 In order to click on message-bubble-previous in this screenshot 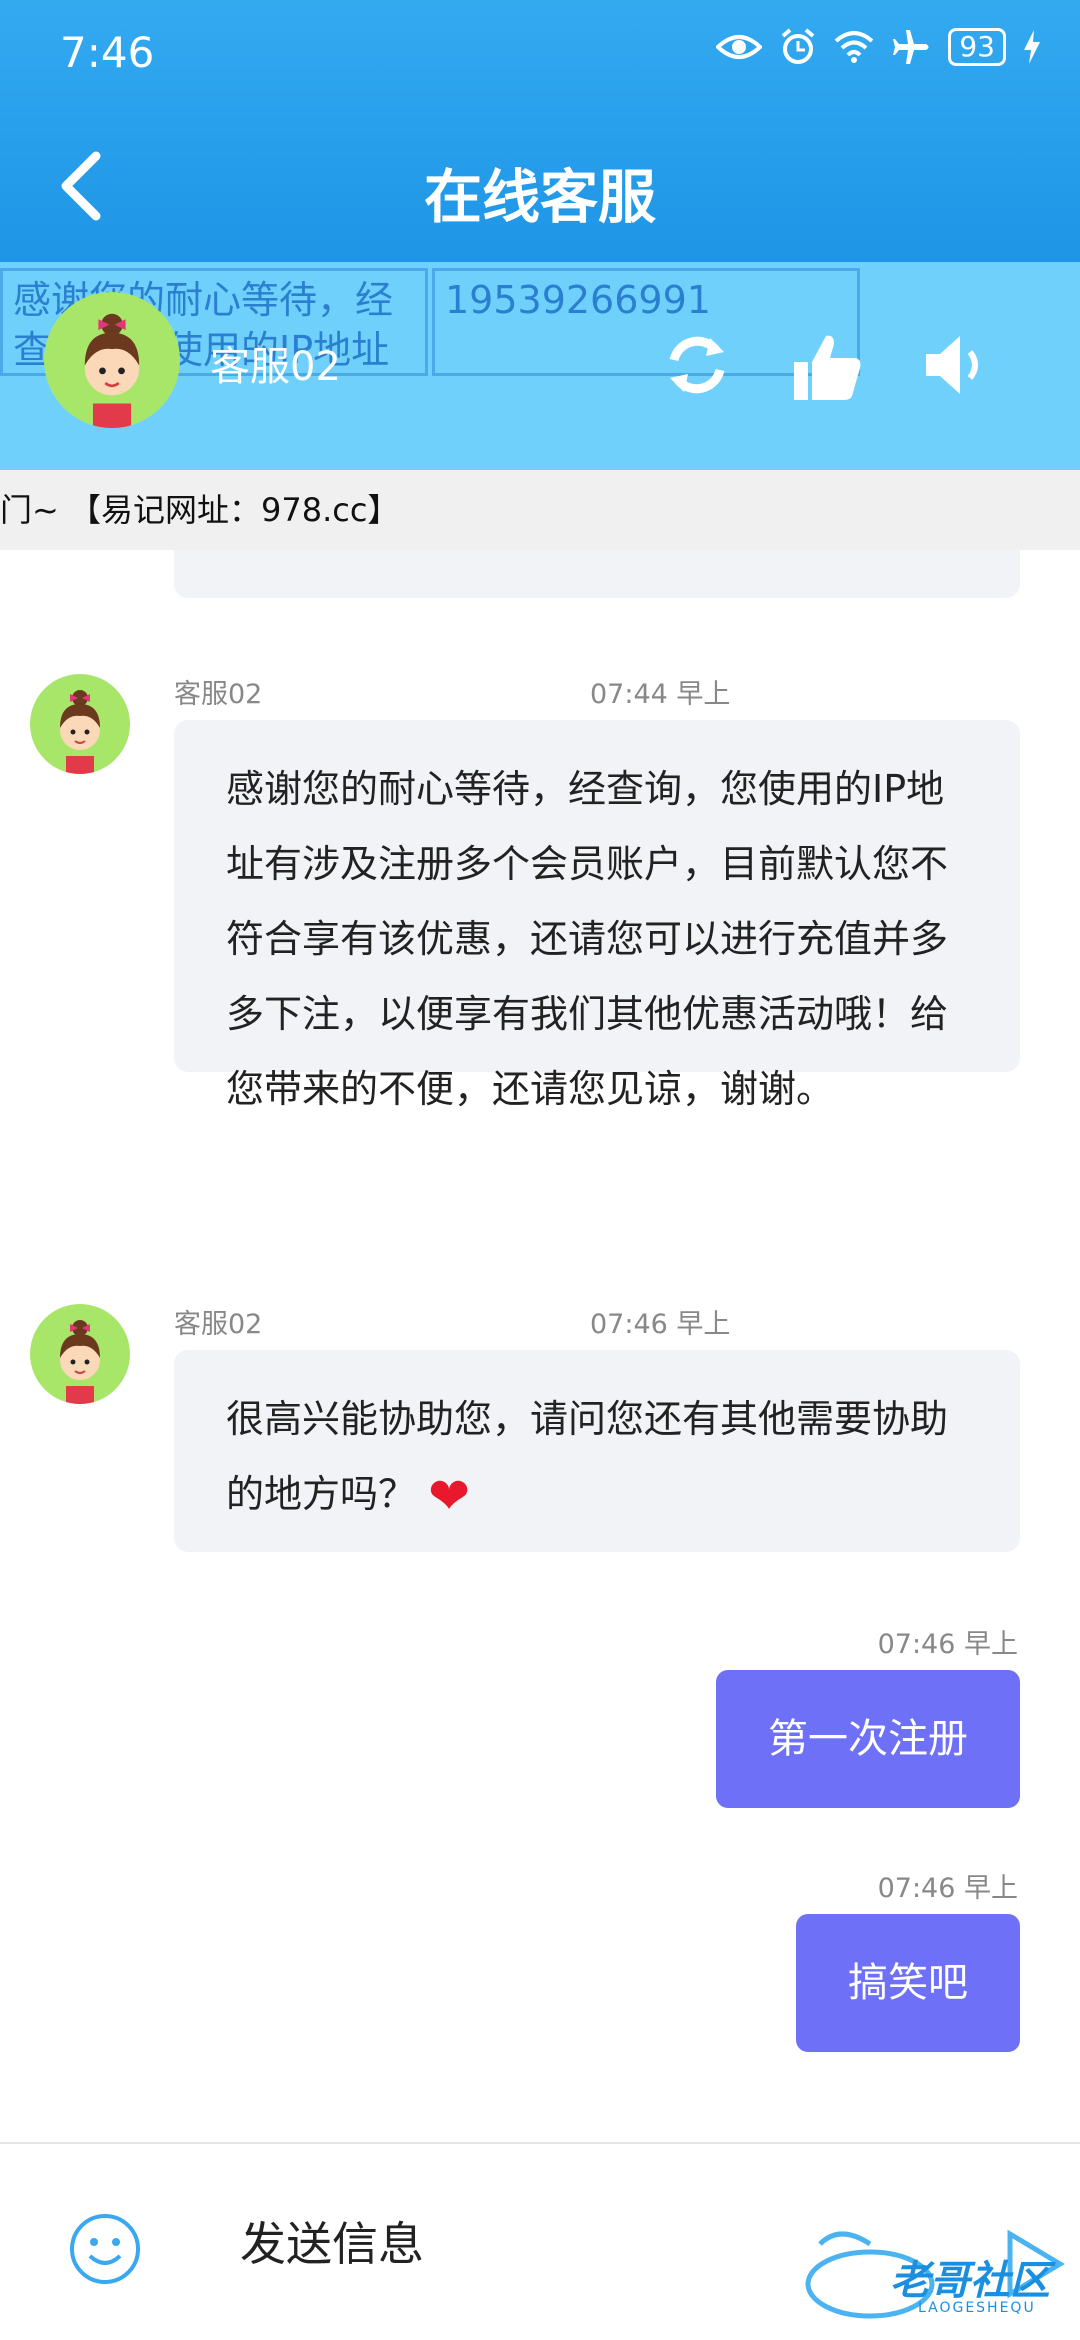, I will do `click(597, 574)`.